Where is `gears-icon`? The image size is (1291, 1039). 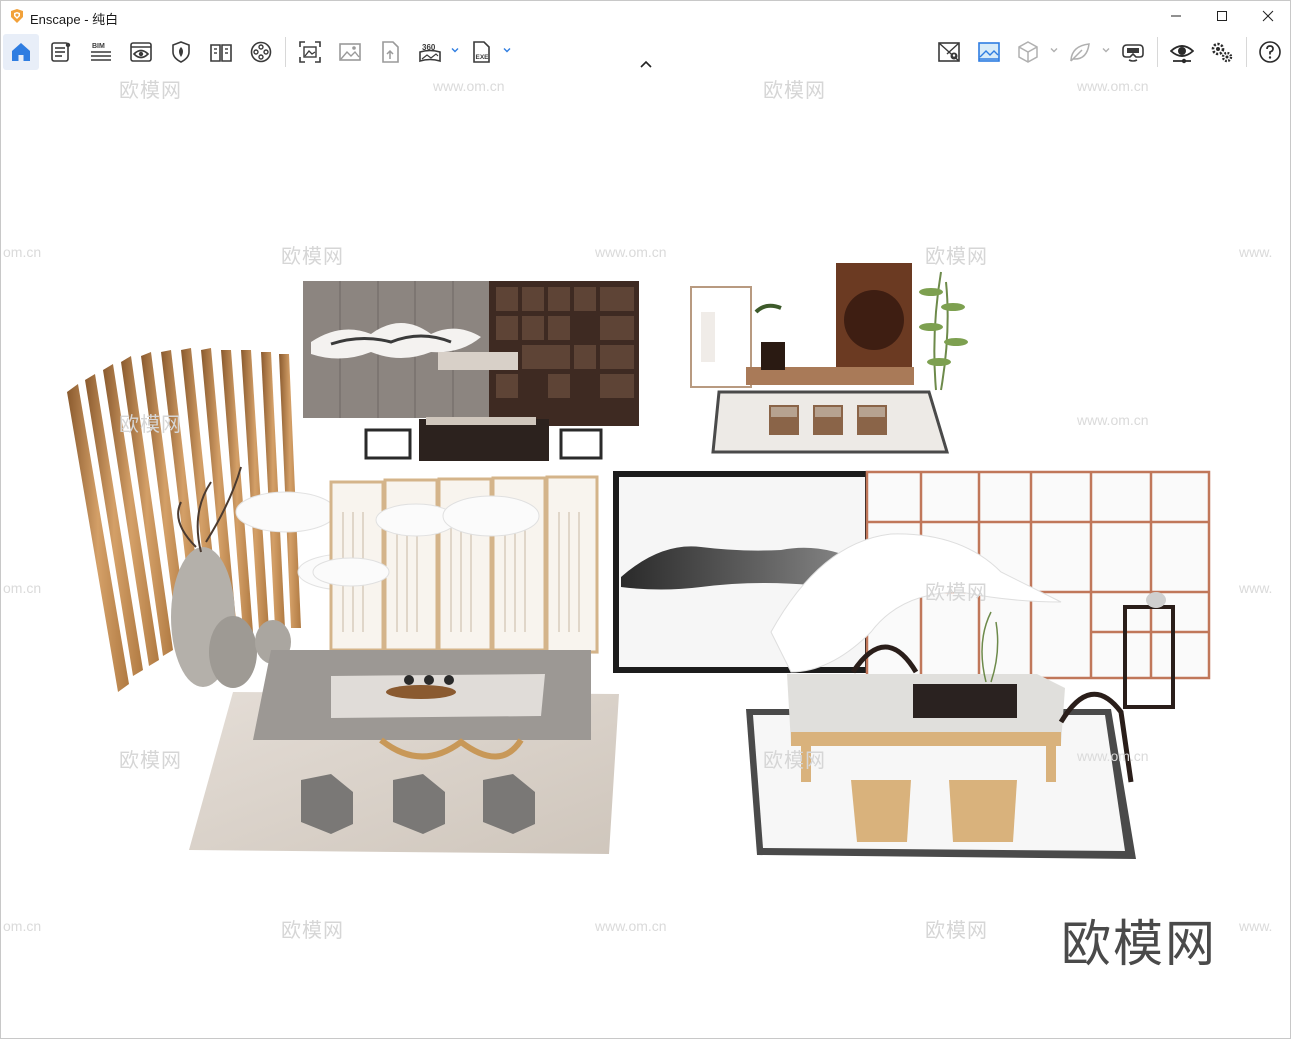
gears-icon is located at coordinates (1222, 52).